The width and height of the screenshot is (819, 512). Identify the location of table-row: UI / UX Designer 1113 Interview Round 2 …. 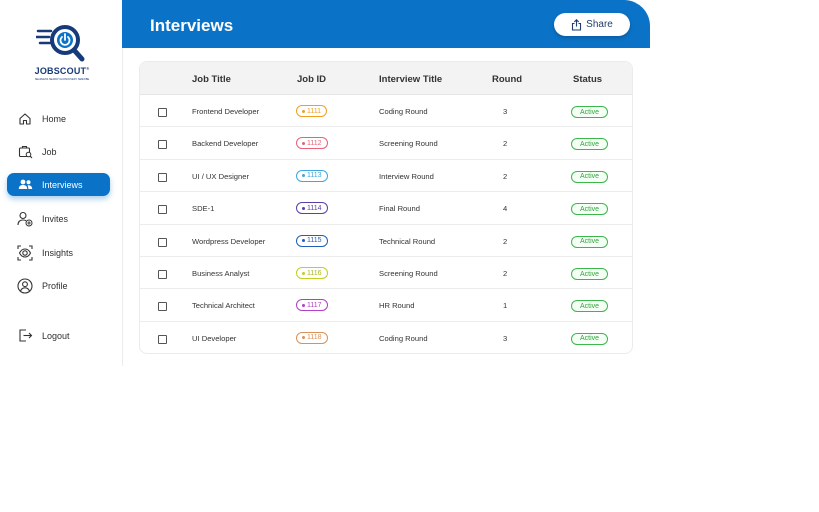
(386, 176).